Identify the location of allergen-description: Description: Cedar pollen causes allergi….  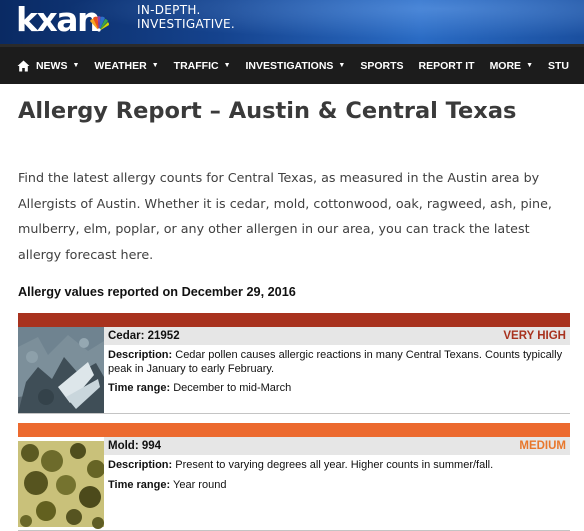
(337, 362).